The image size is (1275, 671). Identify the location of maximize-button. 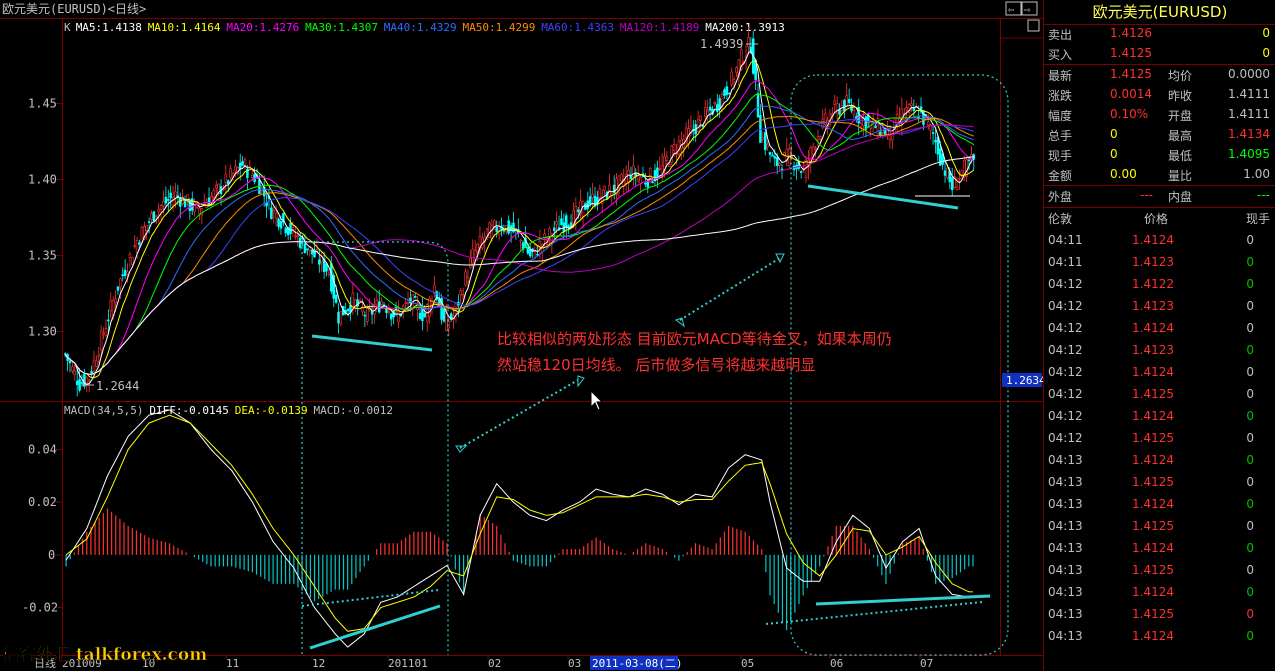
(1033, 25).